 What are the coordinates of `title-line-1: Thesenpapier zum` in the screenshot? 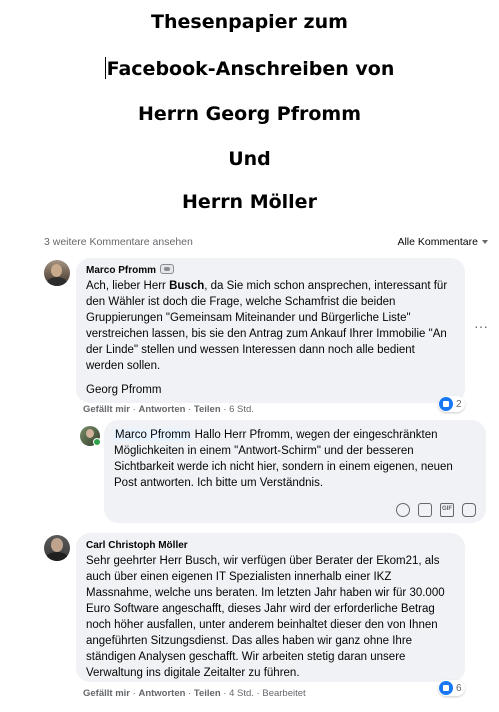 It's located at (249, 22).